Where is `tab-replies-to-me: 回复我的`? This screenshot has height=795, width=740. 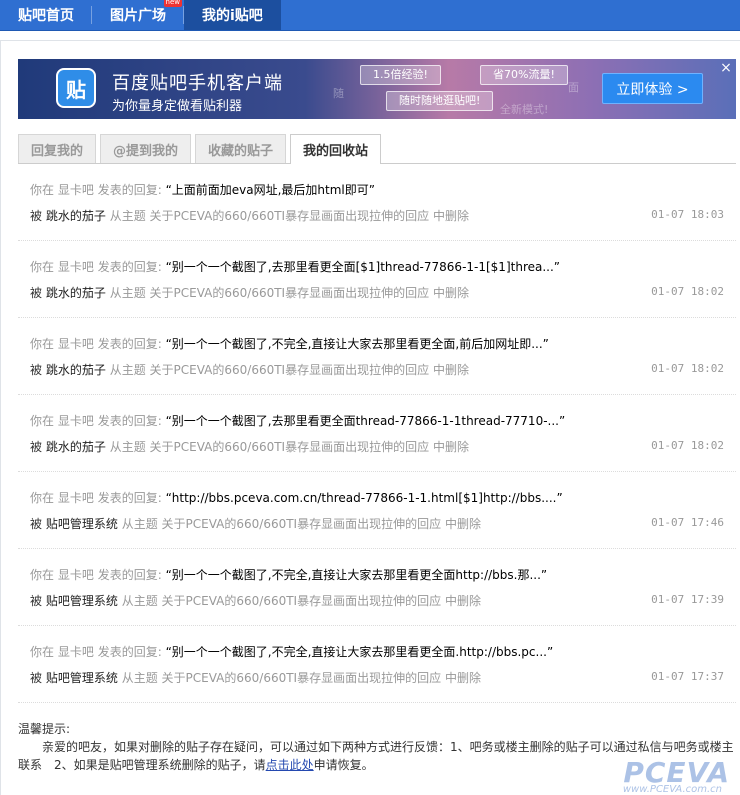 tab-replies-to-me: 回复我的 is located at coordinates (57, 148).